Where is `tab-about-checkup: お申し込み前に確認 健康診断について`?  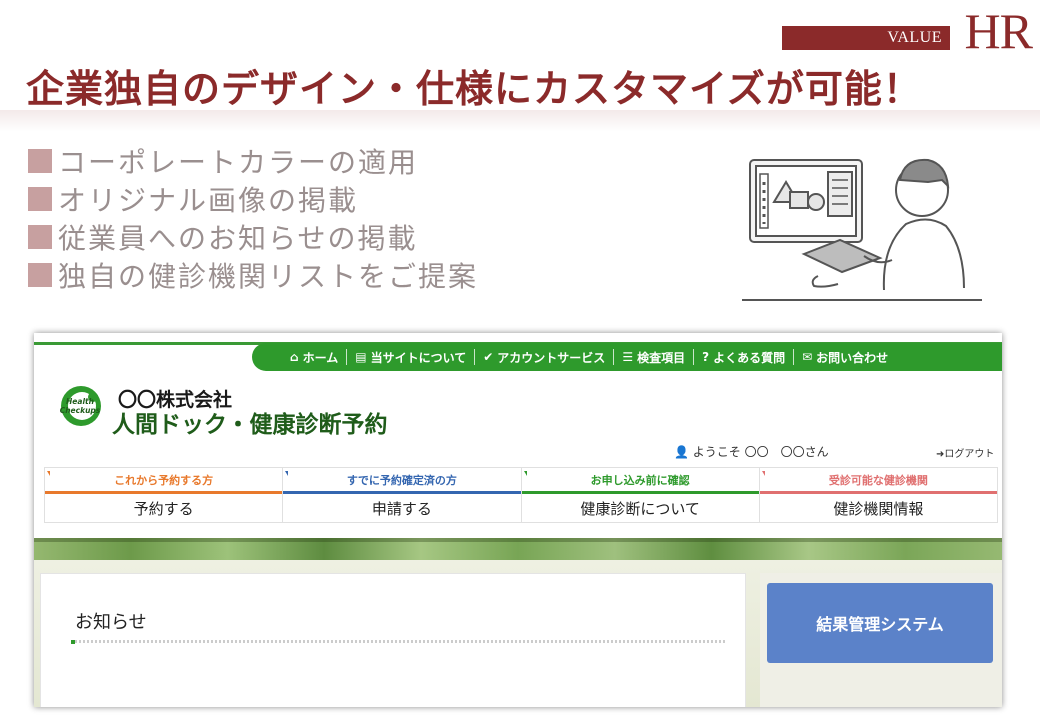 tab-about-checkup: お申し込み前に確認 健康診断について is located at coordinates (639, 495).